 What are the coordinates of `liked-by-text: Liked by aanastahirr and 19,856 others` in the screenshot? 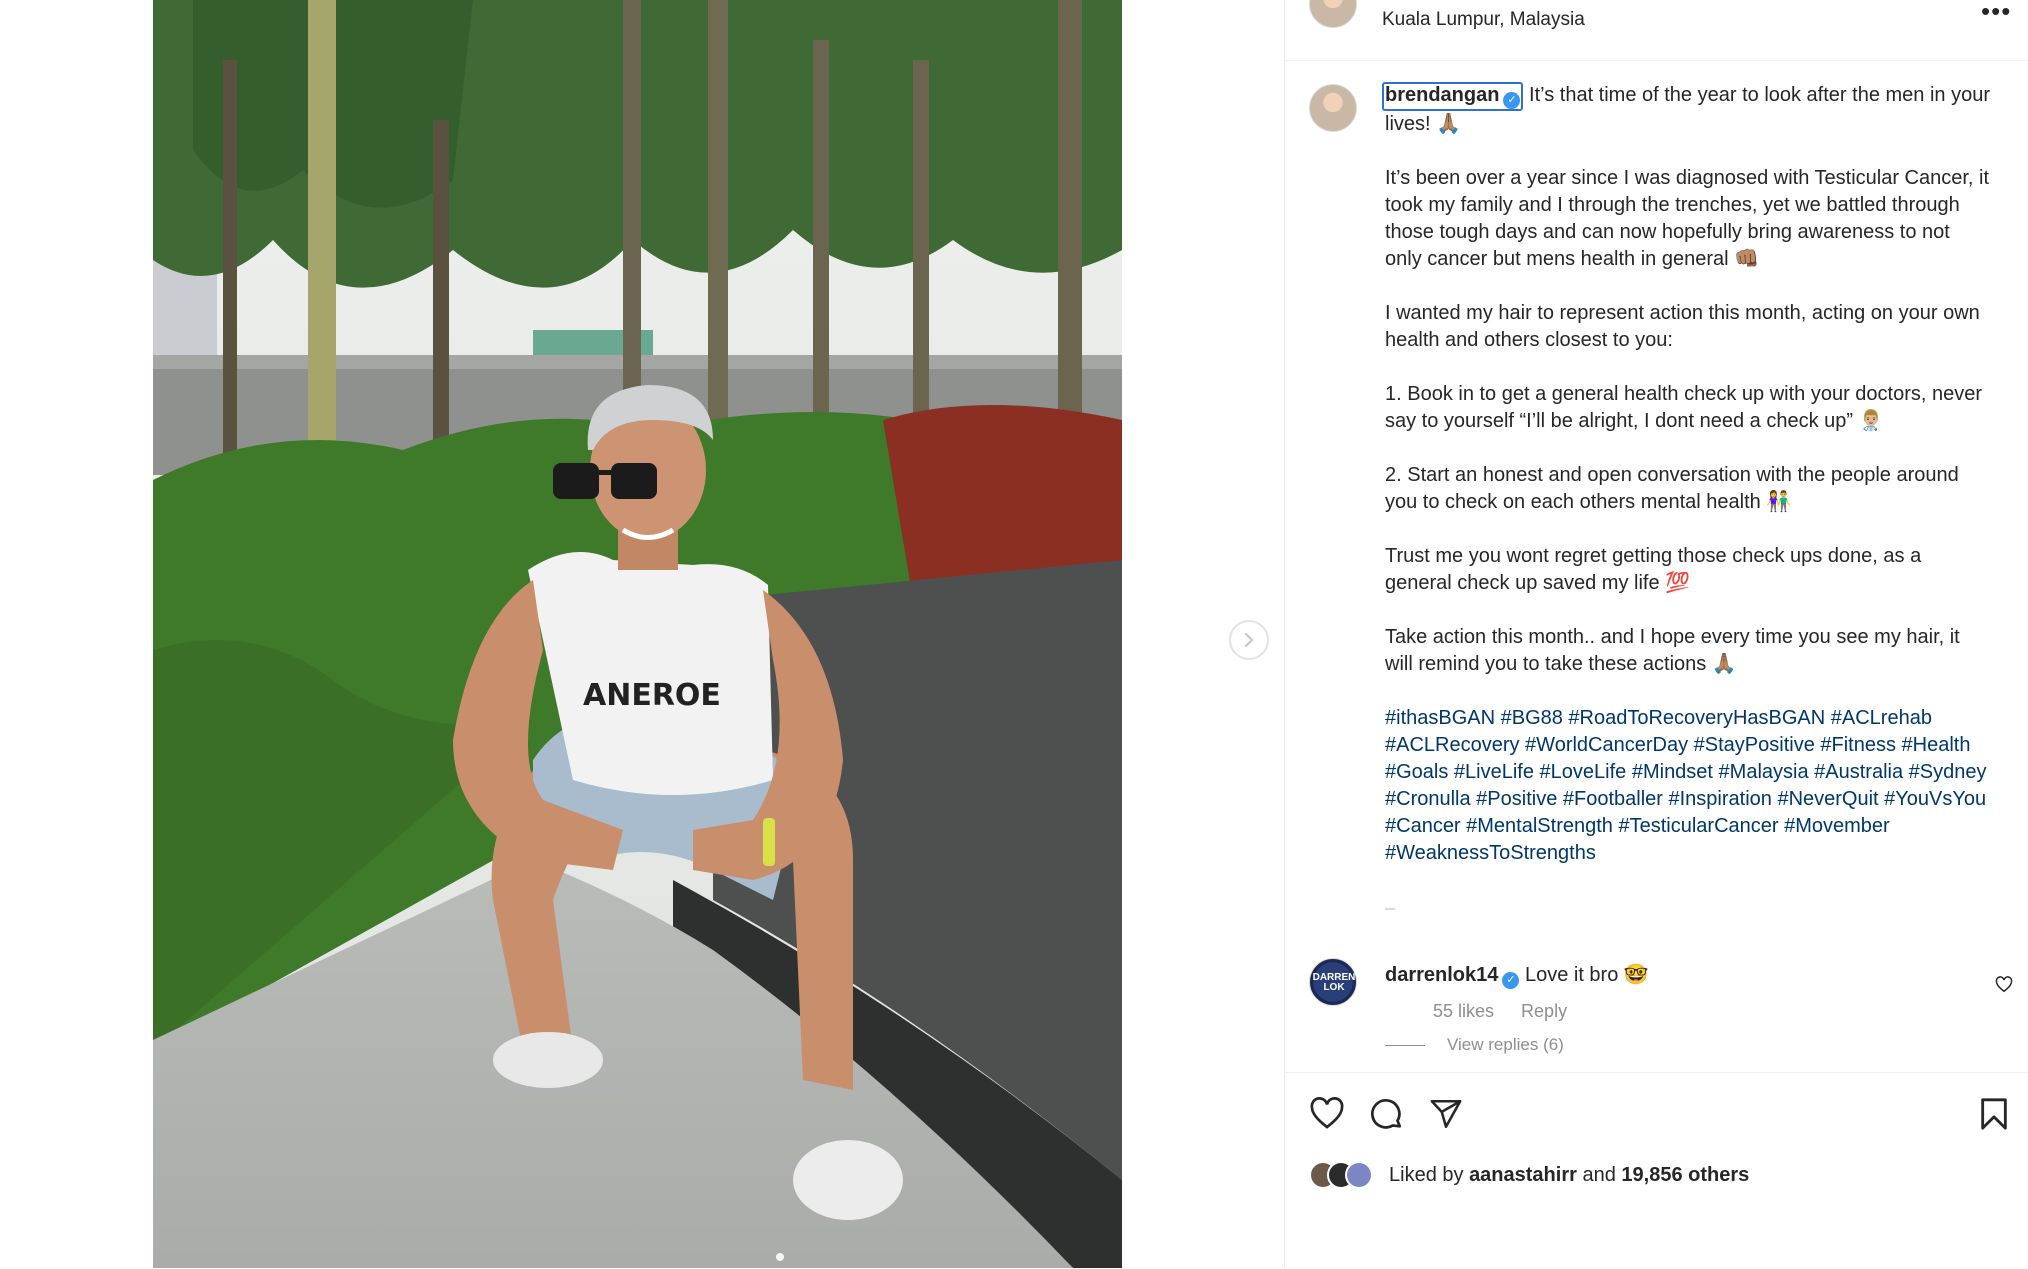 It's located at (1569, 1175).